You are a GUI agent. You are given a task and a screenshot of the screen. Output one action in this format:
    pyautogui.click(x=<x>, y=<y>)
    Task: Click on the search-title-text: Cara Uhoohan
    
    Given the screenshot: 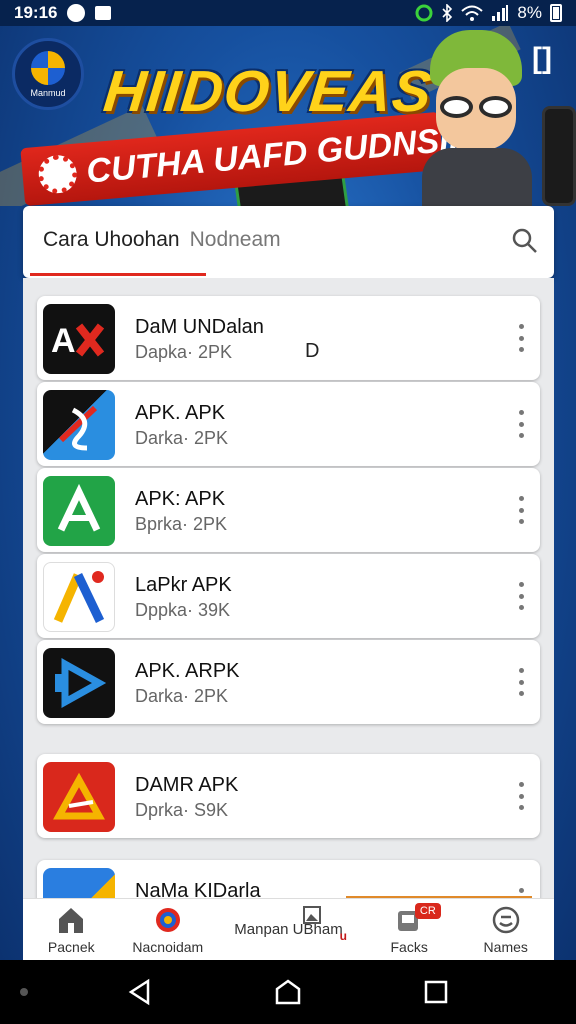 What is the action you would take?
    pyautogui.click(x=111, y=239)
    